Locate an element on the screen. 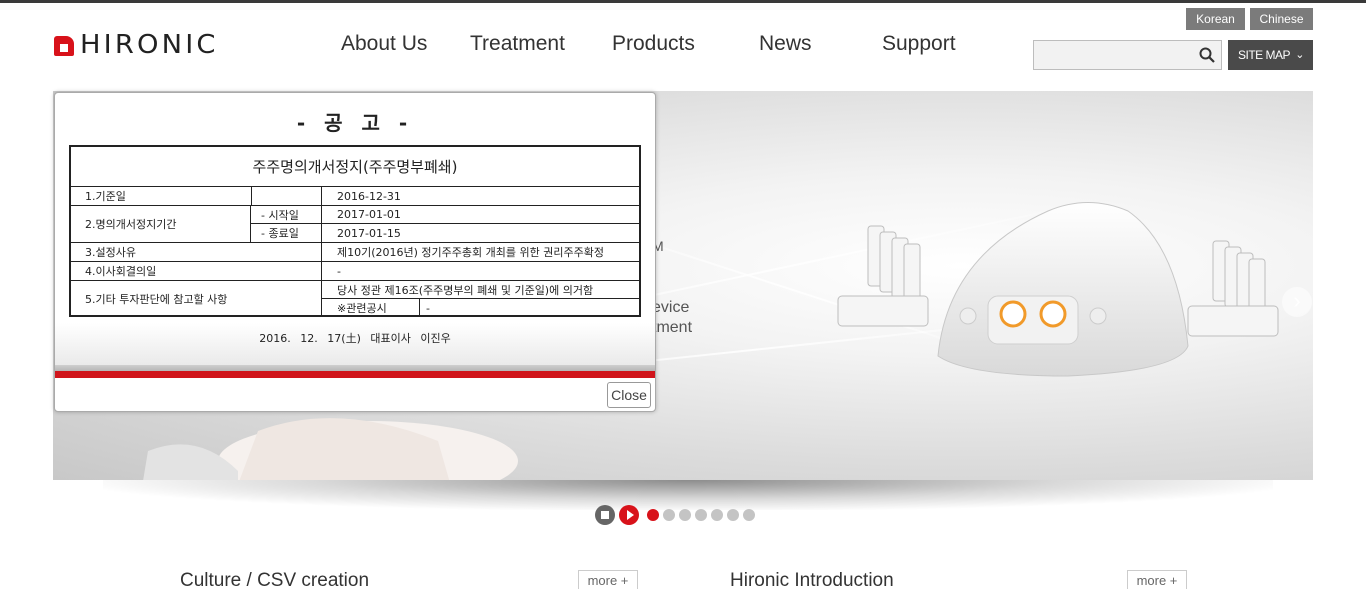 The width and height of the screenshot is (1366, 589). nav-treatment: Treatment is located at coordinates (517, 44).